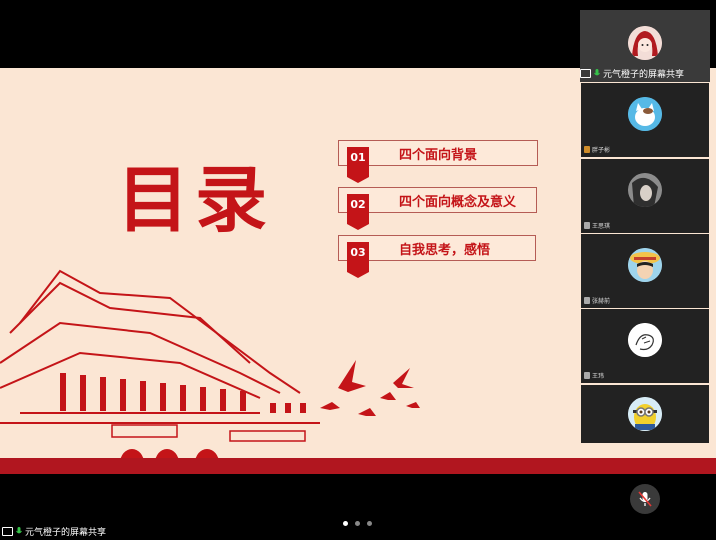 Image resolution: width=716 pixels, height=540 pixels. I want to click on anime-avatar-icon, so click(645, 265).